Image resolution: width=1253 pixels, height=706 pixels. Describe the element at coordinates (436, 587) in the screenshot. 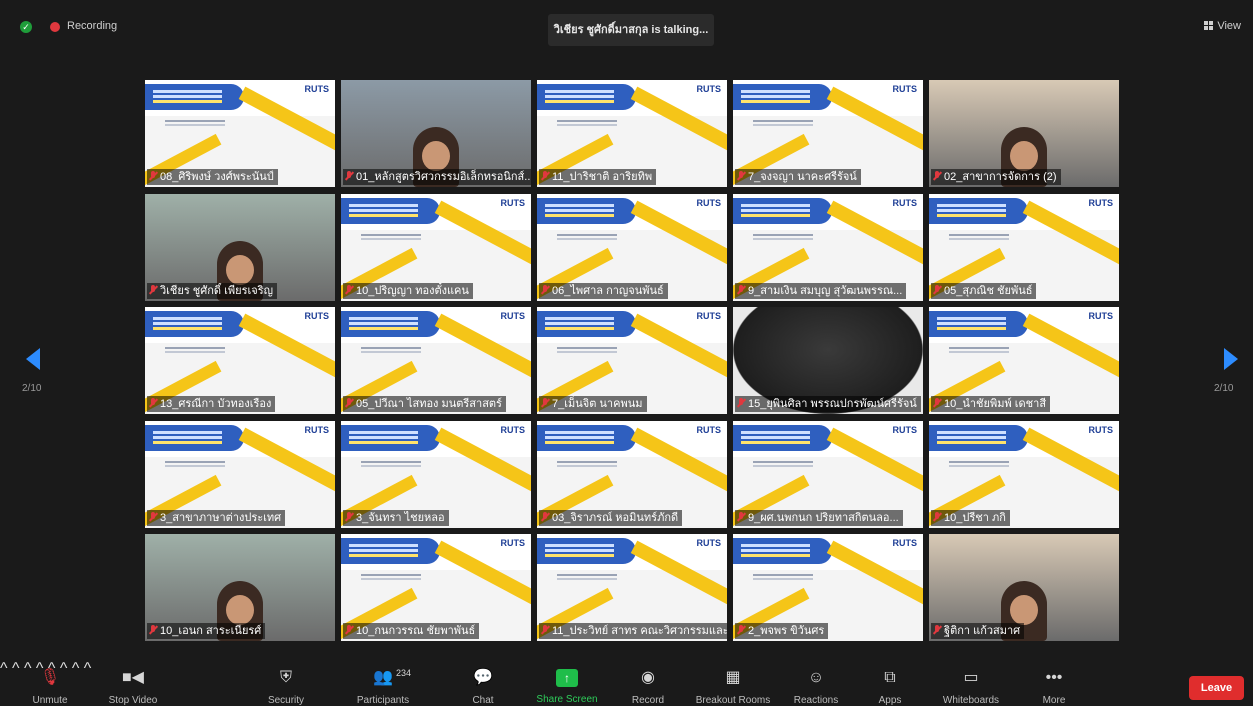

I see `participant-tile: RUTS 10_กนกวรรณ ชัยพาพันธ์` at that location.